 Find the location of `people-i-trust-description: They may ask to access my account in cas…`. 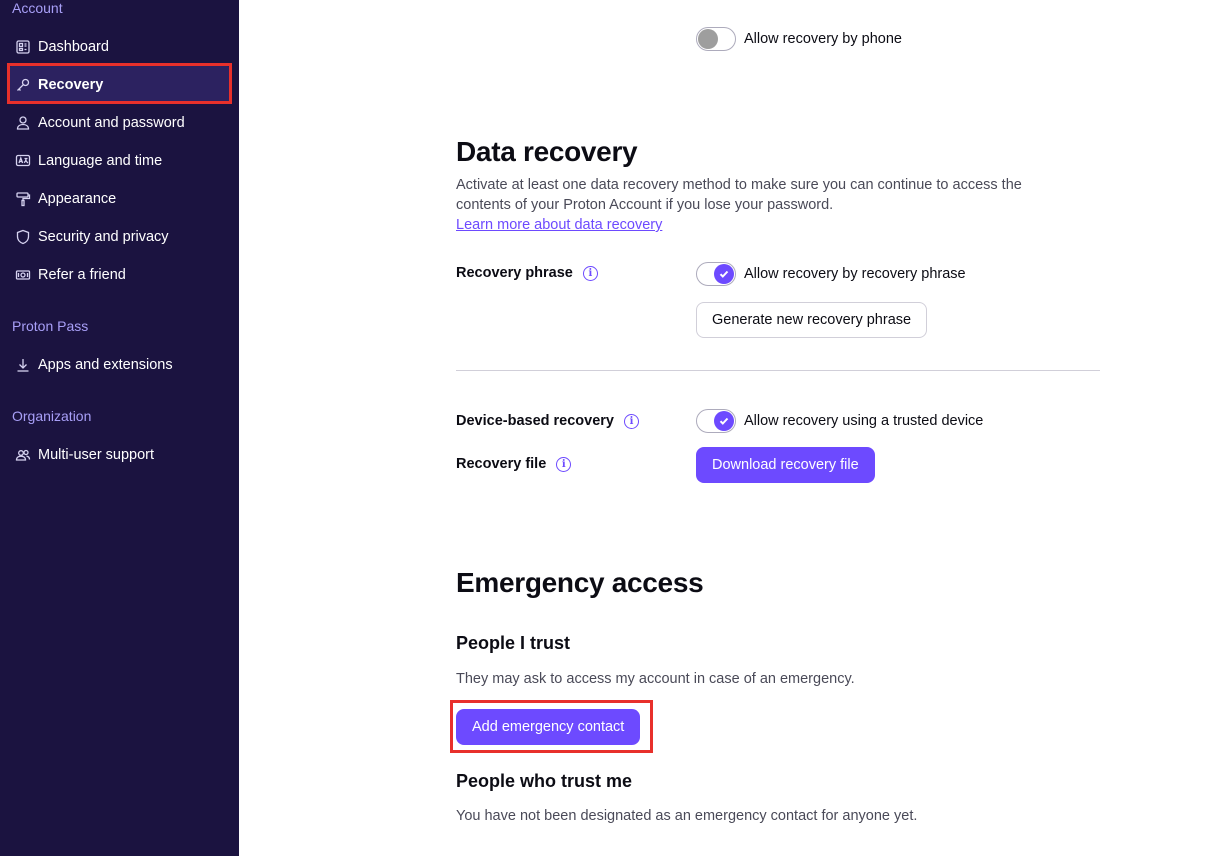

people-i-trust-description: They may ask to access my account in cas… is located at coordinates (655, 679).